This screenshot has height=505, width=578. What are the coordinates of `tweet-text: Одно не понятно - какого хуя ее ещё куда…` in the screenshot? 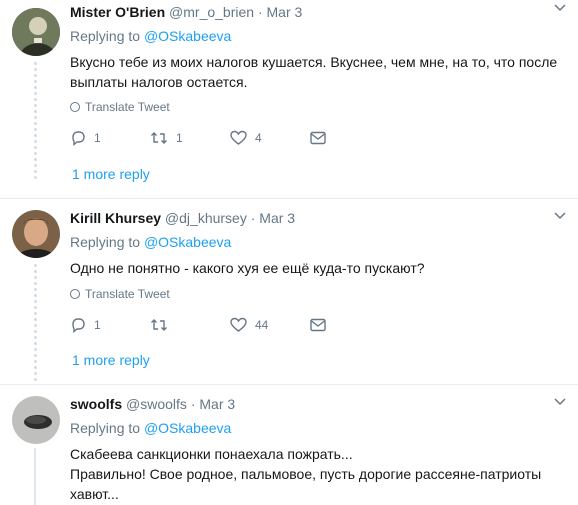 It's located at (315, 268).